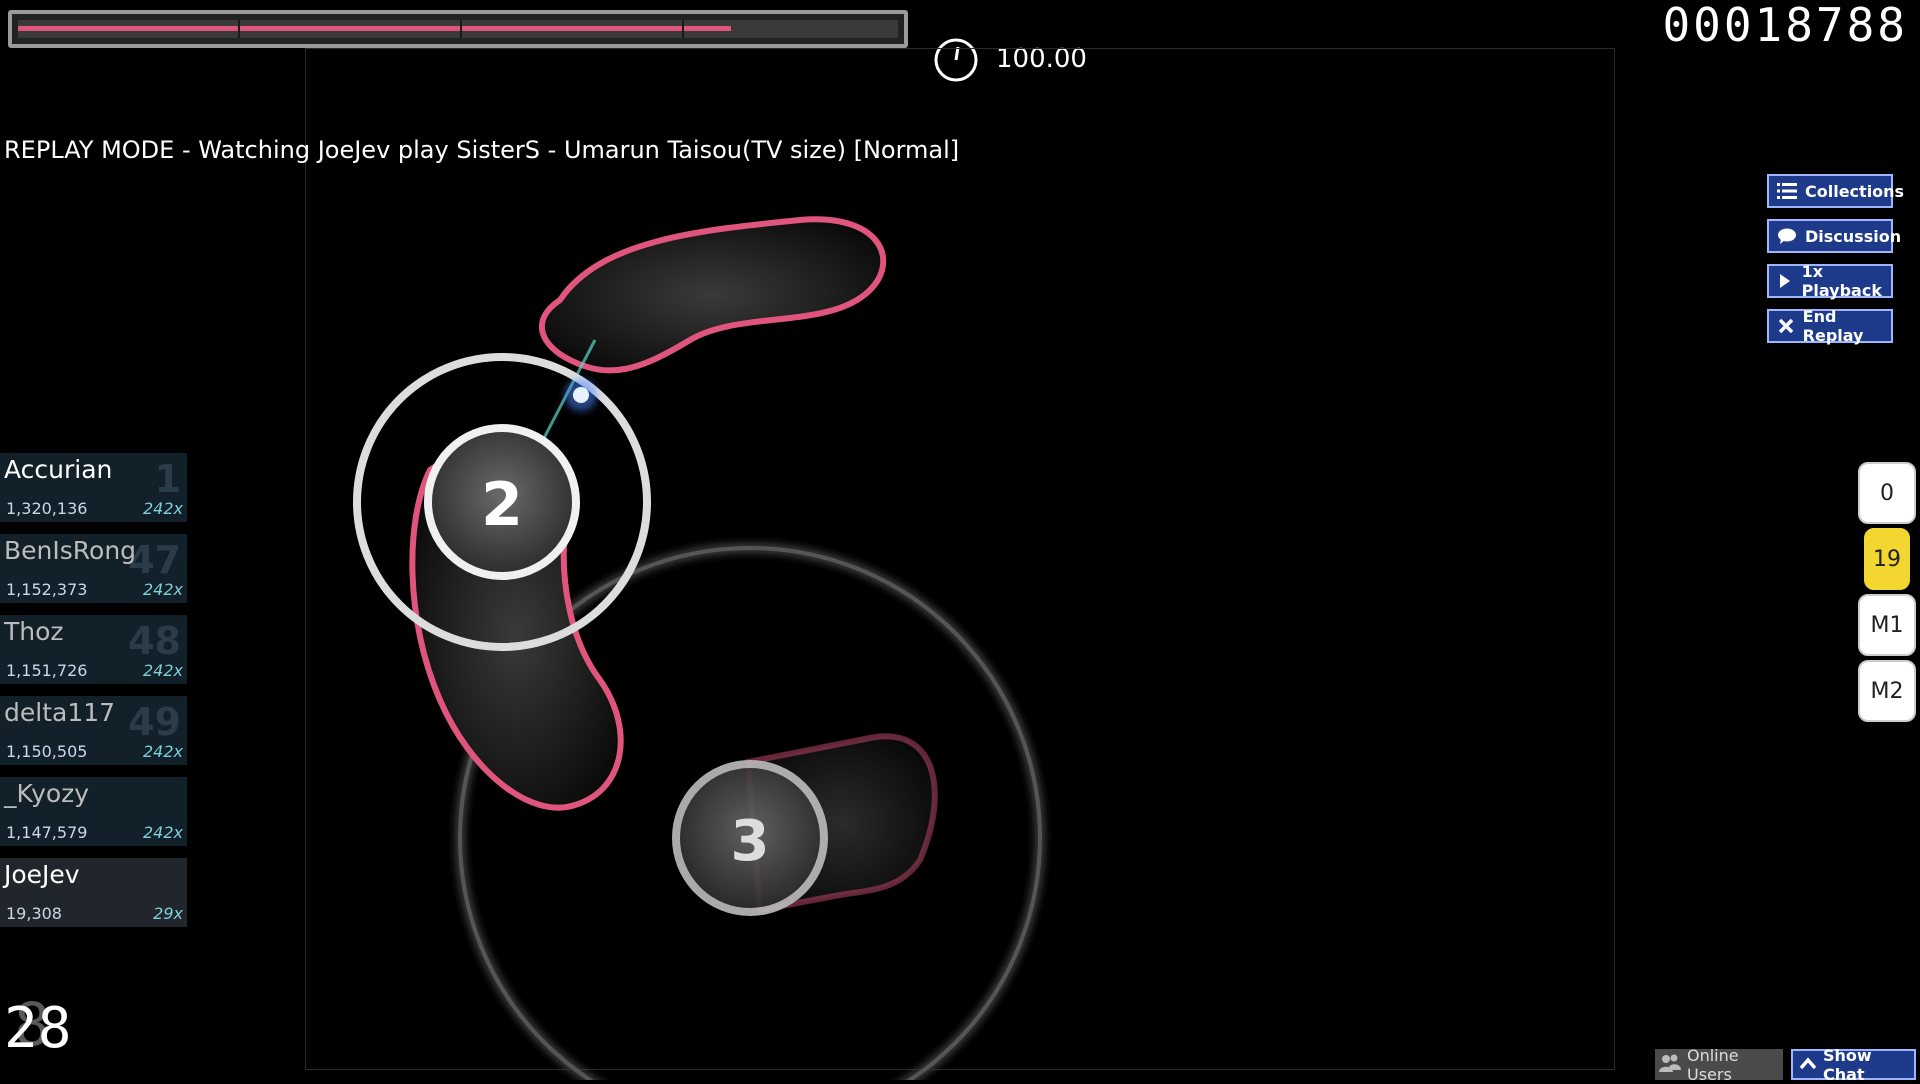 Image resolution: width=1920 pixels, height=1084 pixels. I want to click on leaderboard-player-name: Accurian, so click(58, 469).